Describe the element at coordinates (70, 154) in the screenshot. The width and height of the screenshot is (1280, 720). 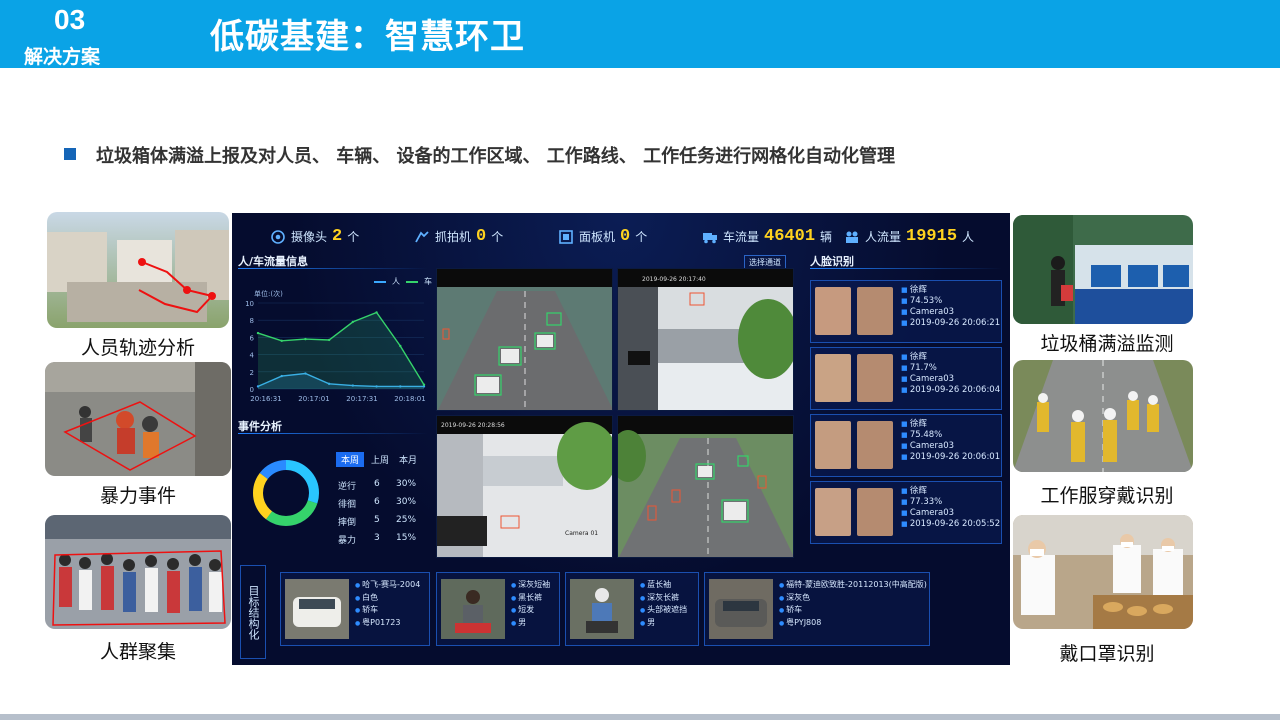
I see `bullet-square-icon` at that location.